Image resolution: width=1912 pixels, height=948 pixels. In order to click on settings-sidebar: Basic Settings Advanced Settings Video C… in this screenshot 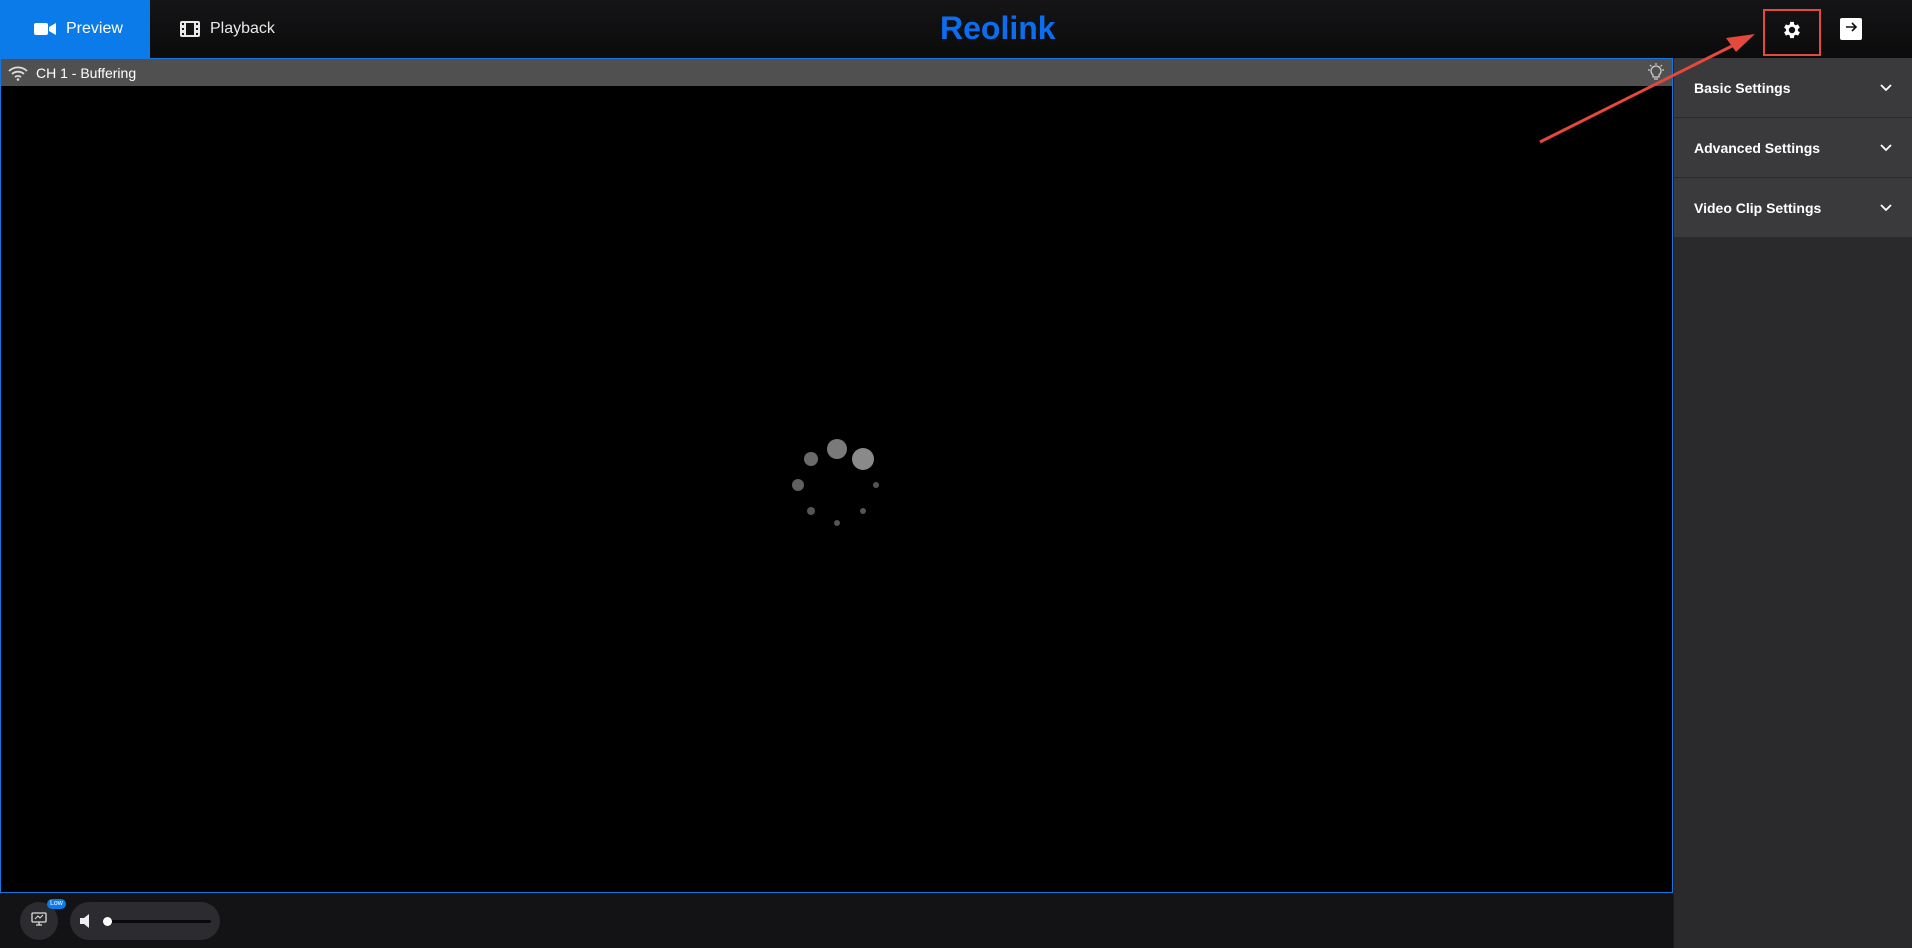, I will do `click(1792, 503)`.